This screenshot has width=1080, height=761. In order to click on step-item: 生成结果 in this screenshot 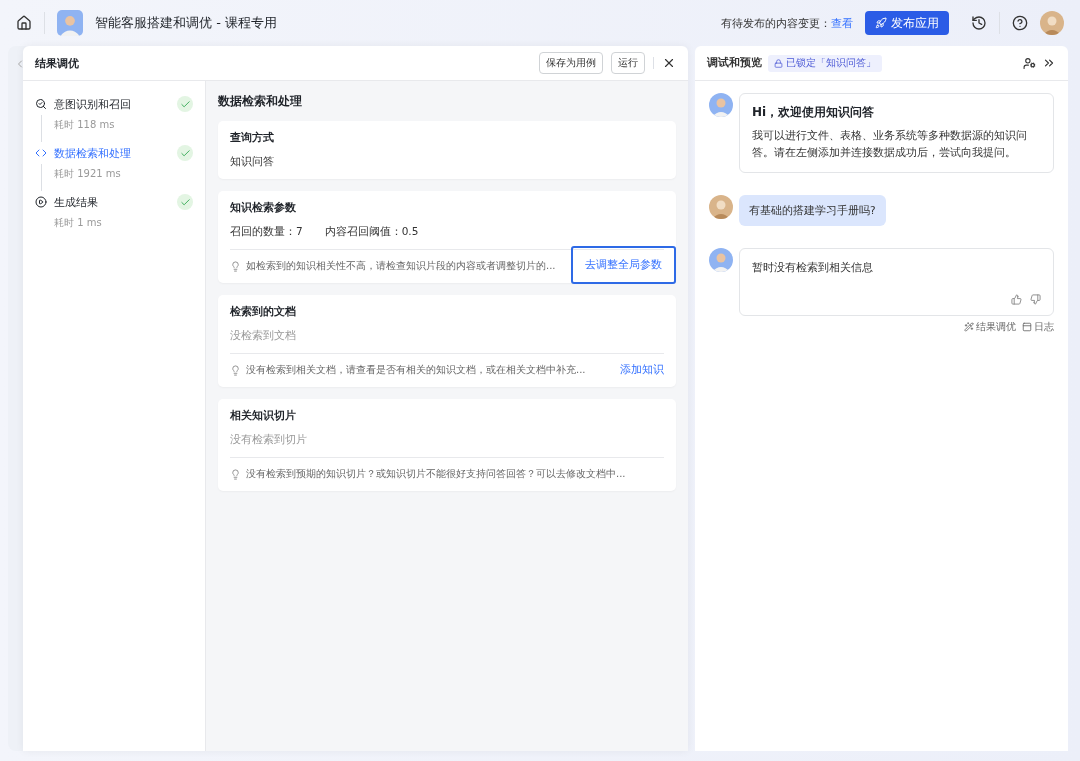, I will do `click(114, 202)`.